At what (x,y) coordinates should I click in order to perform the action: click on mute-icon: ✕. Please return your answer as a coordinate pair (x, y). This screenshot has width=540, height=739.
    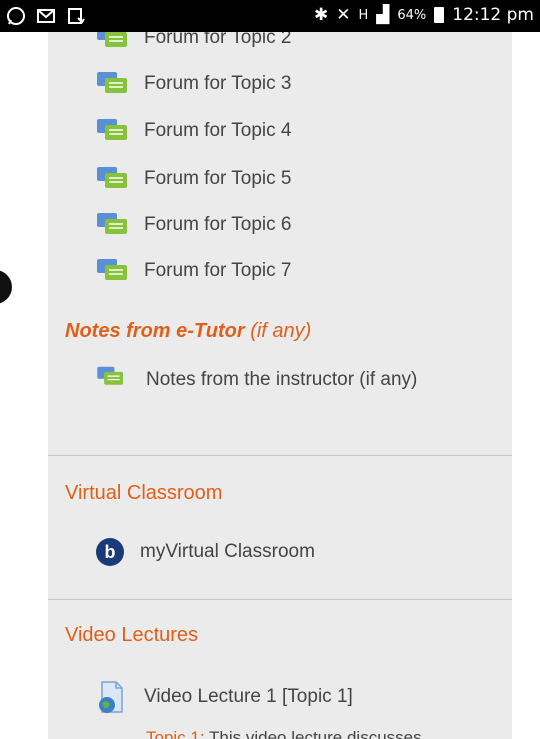
    Looking at the image, I should click on (343, 15).